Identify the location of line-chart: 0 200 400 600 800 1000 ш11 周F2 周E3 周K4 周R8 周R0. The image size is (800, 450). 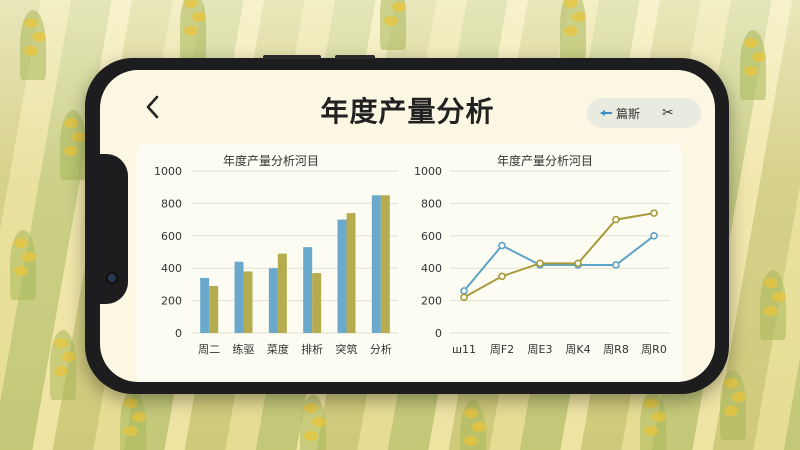
(542, 260).